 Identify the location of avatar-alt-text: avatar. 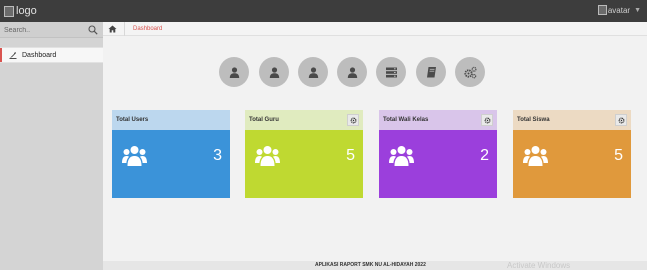
(619, 10).